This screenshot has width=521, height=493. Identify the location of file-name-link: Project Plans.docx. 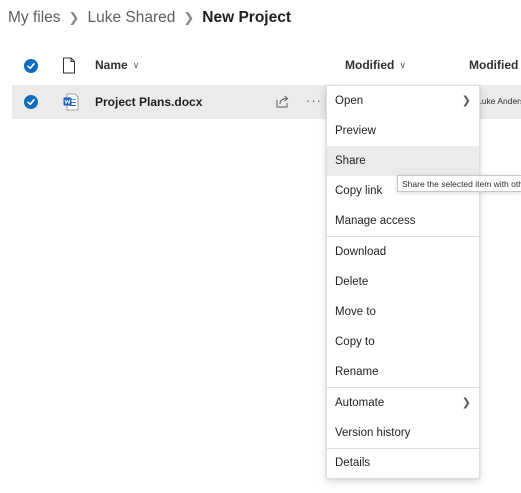
(148, 102).